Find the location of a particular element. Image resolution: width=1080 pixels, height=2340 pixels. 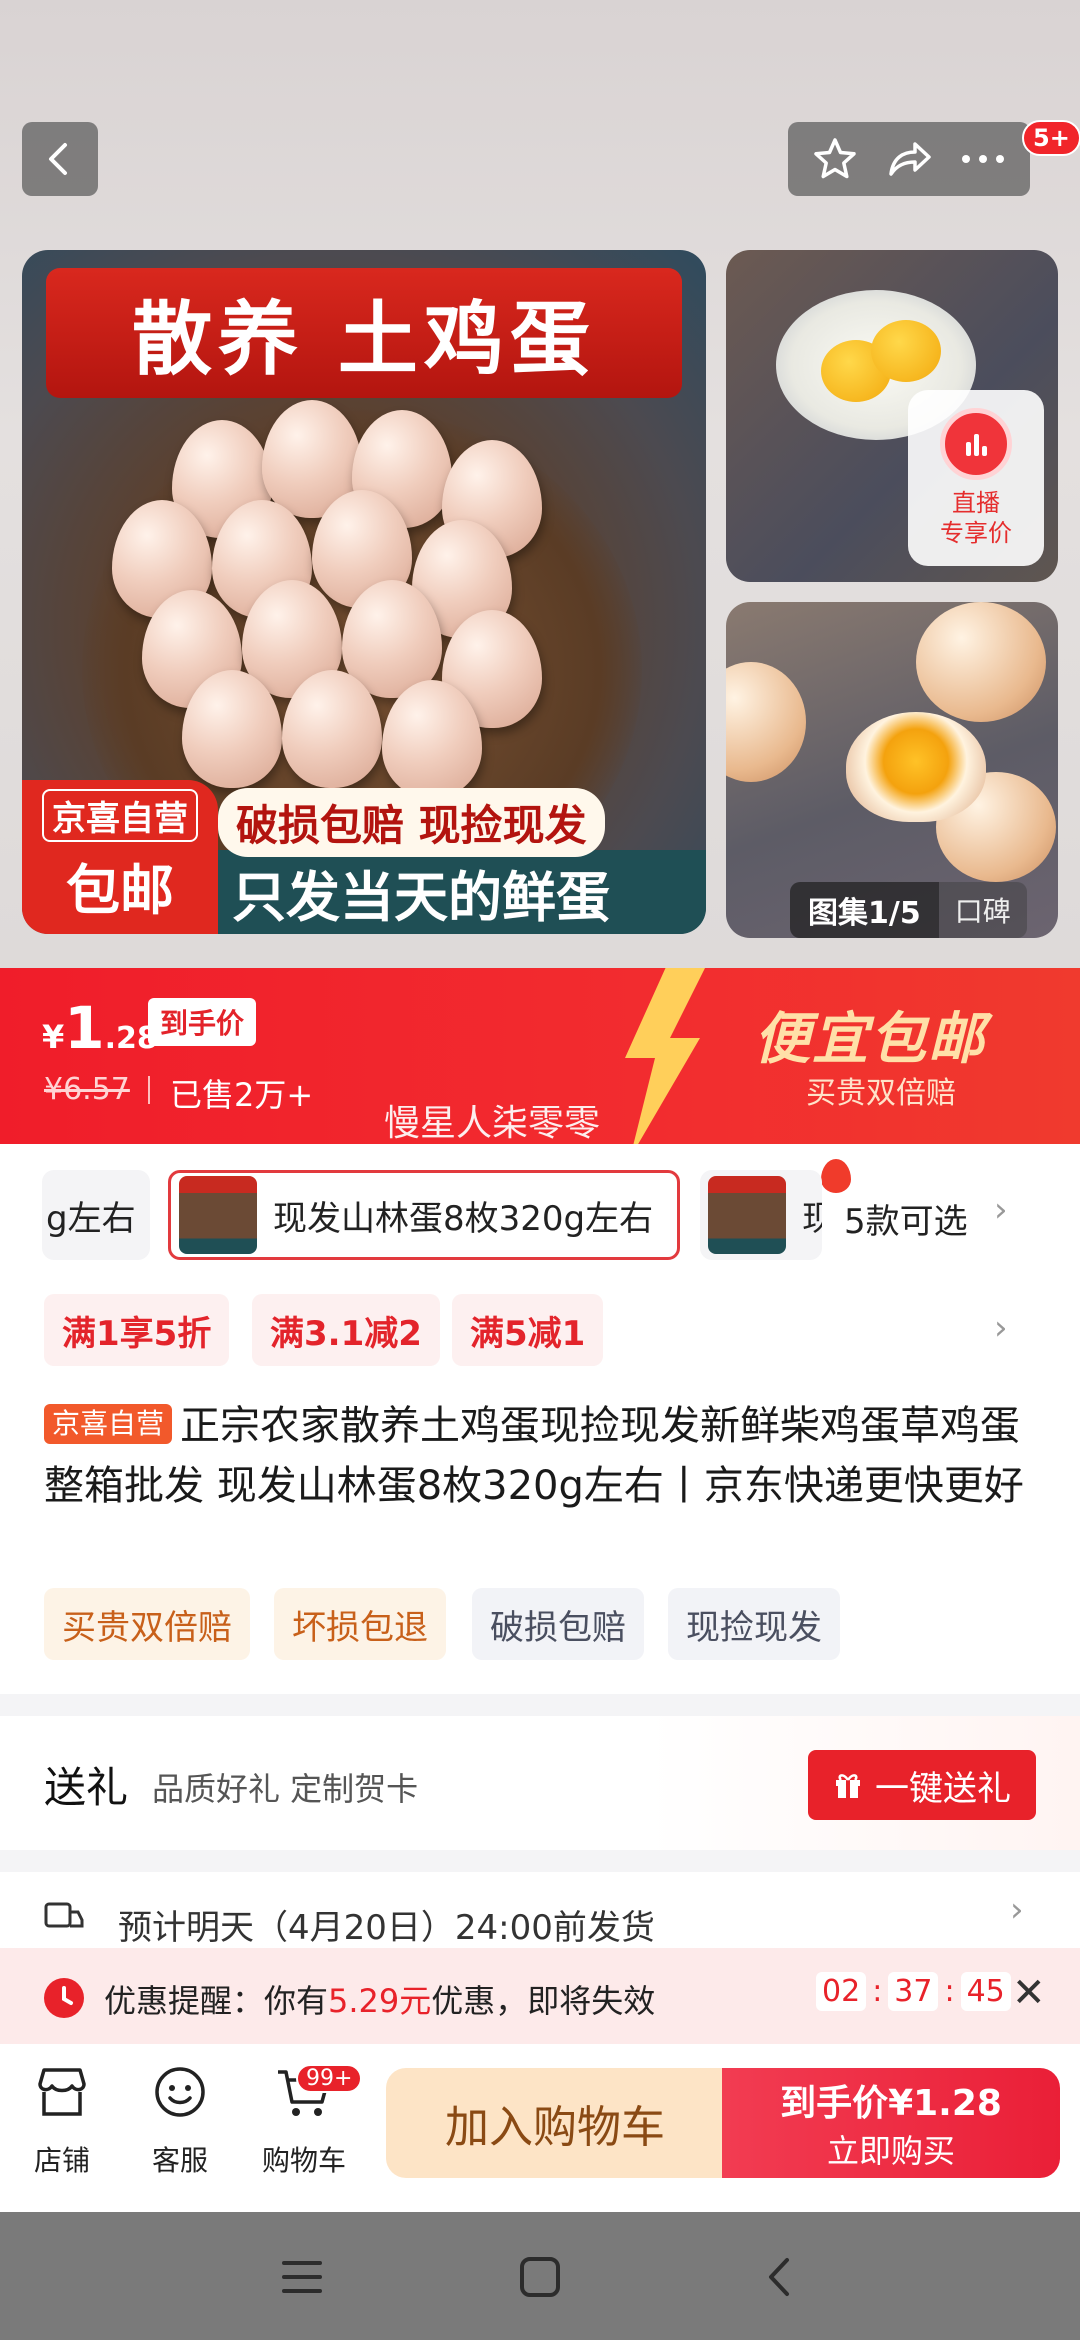

variant-chip: 现 is located at coordinates (761, 1215).